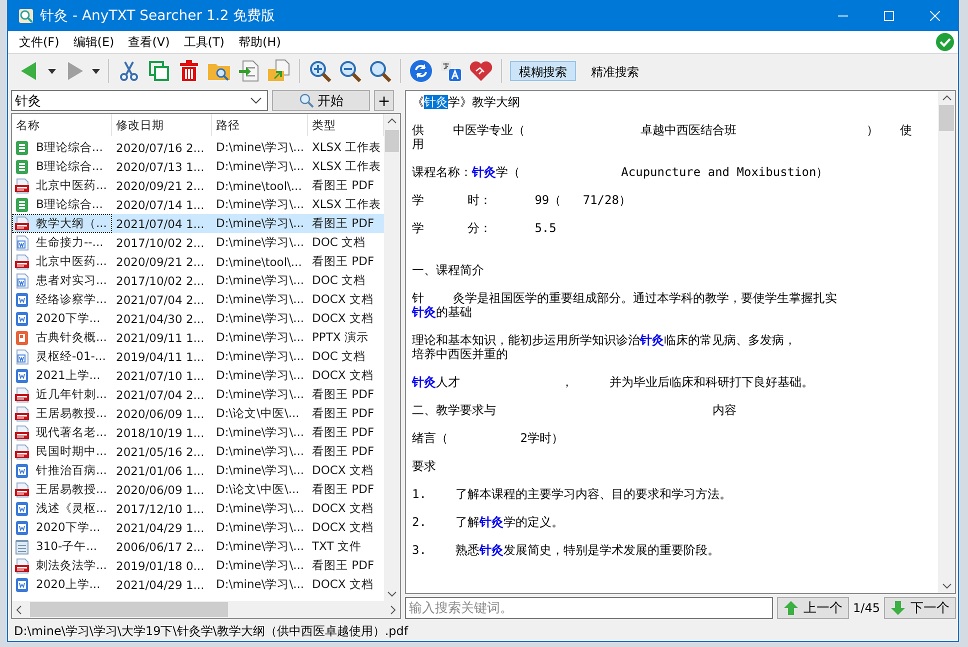 The image size is (968, 647). What do you see at coordinates (198, 432) in the screenshot?
I see `result-row: 现代著名老... 2018/10/19 1... D:\mine\学习\... 看图王 PDF` at bounding box center [198, 432].